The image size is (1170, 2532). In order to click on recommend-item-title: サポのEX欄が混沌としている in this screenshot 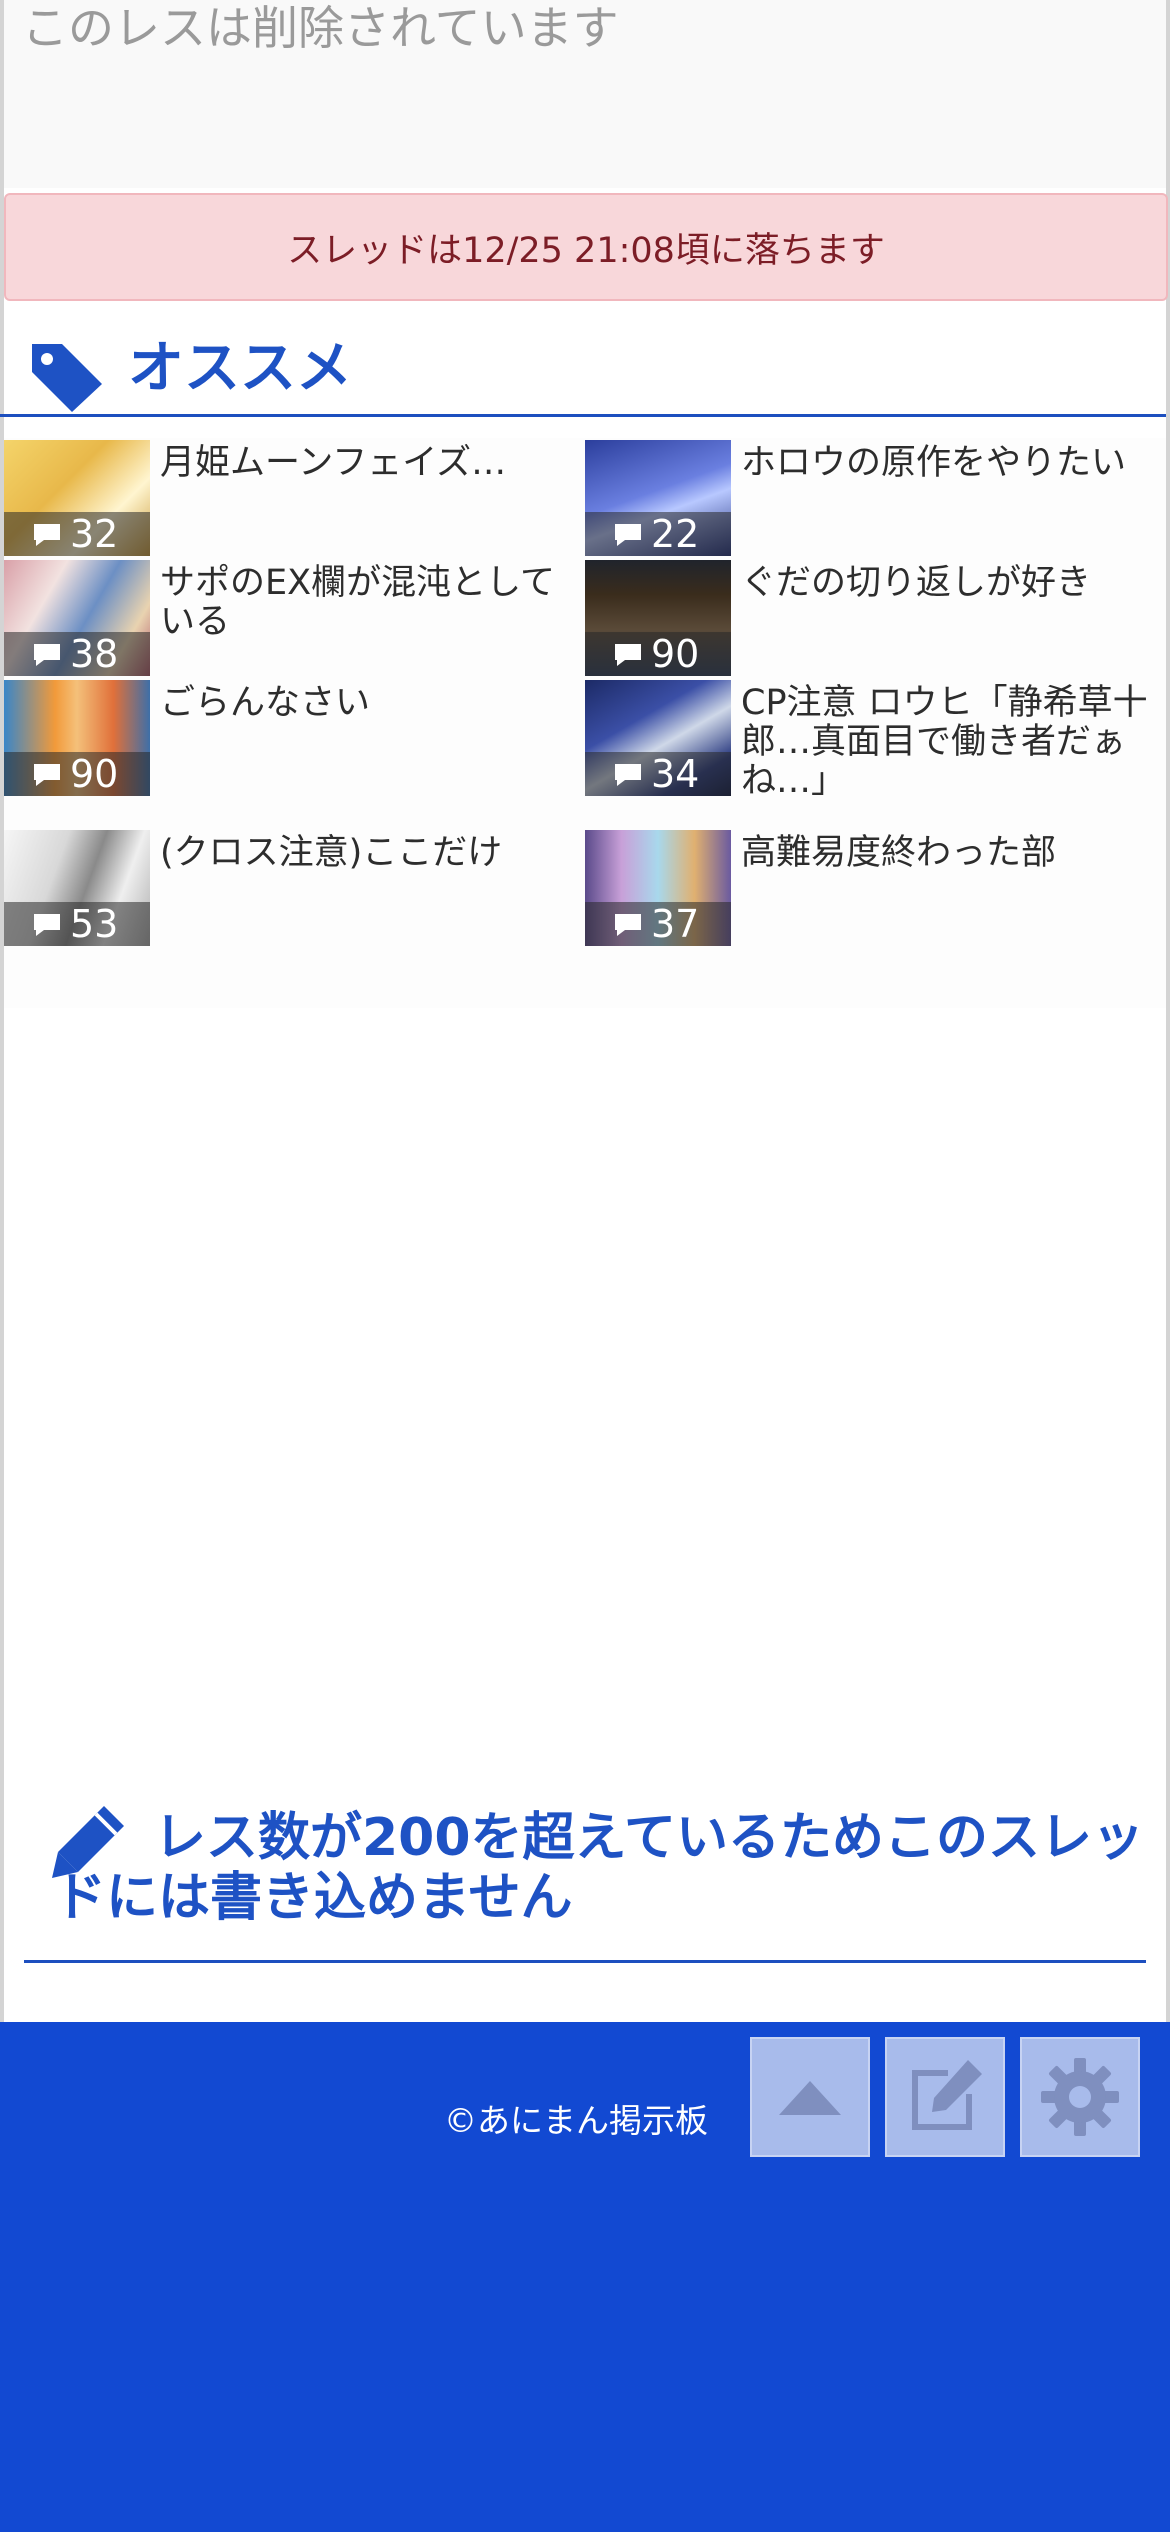, I will do `click(368, 603)`.